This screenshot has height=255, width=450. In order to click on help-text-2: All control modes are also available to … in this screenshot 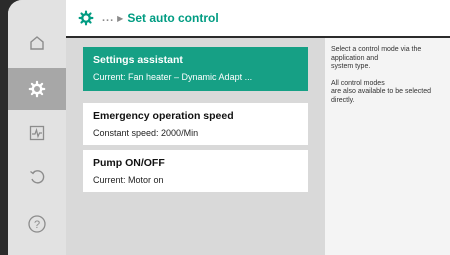, I will do `click(381, 91)`.